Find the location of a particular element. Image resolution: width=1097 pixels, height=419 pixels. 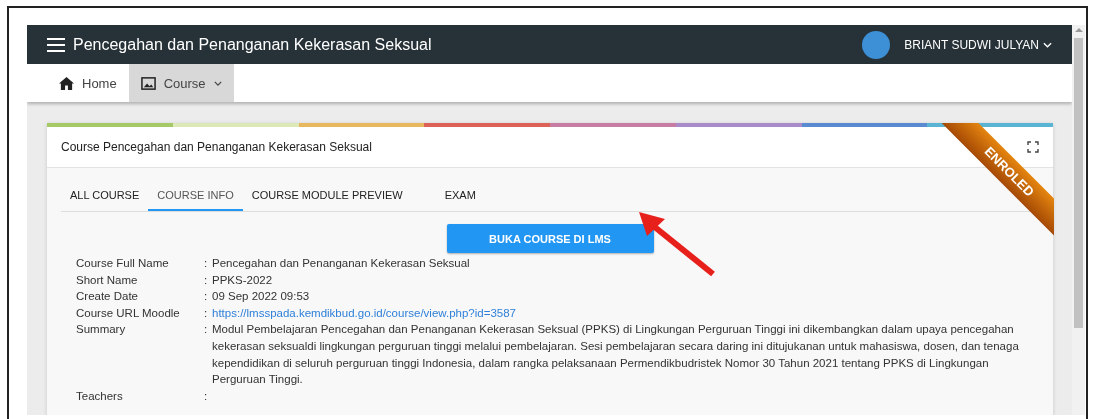

field-value: Pencegahan dan Penanganan Kekerasan Seksual is located at coordinates (341, 263).